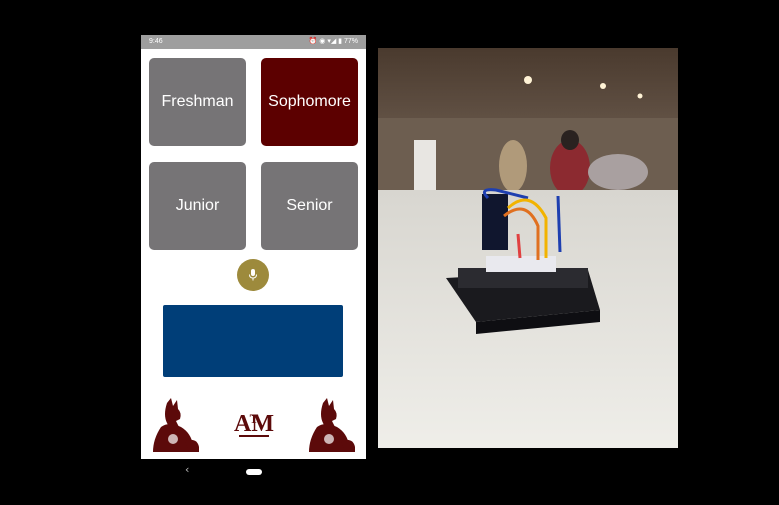 The width and height of the screenshot is (779, 505). What do you see at coordinates (156, 41) in the screenshot?
I see `status-time: 9:46` at bounding box center [156, 41].